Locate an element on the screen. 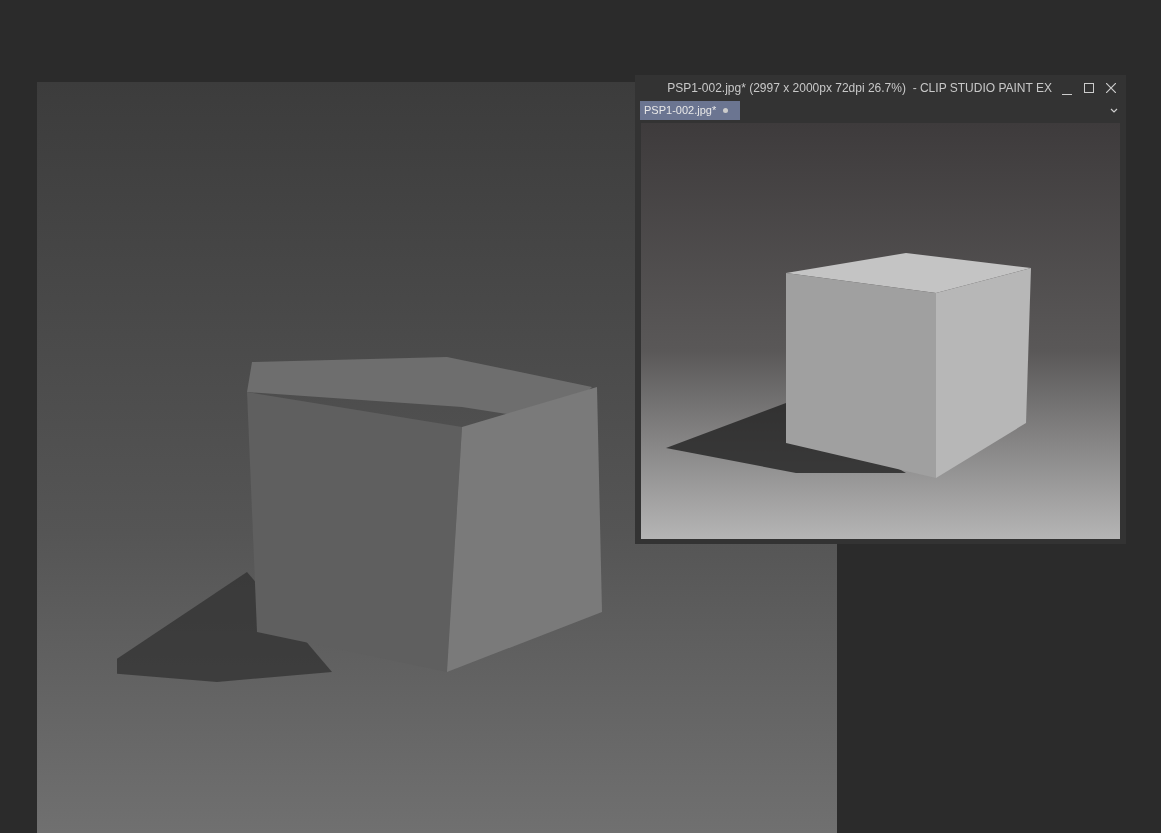  close-button is located at coordinates (1111, 88).